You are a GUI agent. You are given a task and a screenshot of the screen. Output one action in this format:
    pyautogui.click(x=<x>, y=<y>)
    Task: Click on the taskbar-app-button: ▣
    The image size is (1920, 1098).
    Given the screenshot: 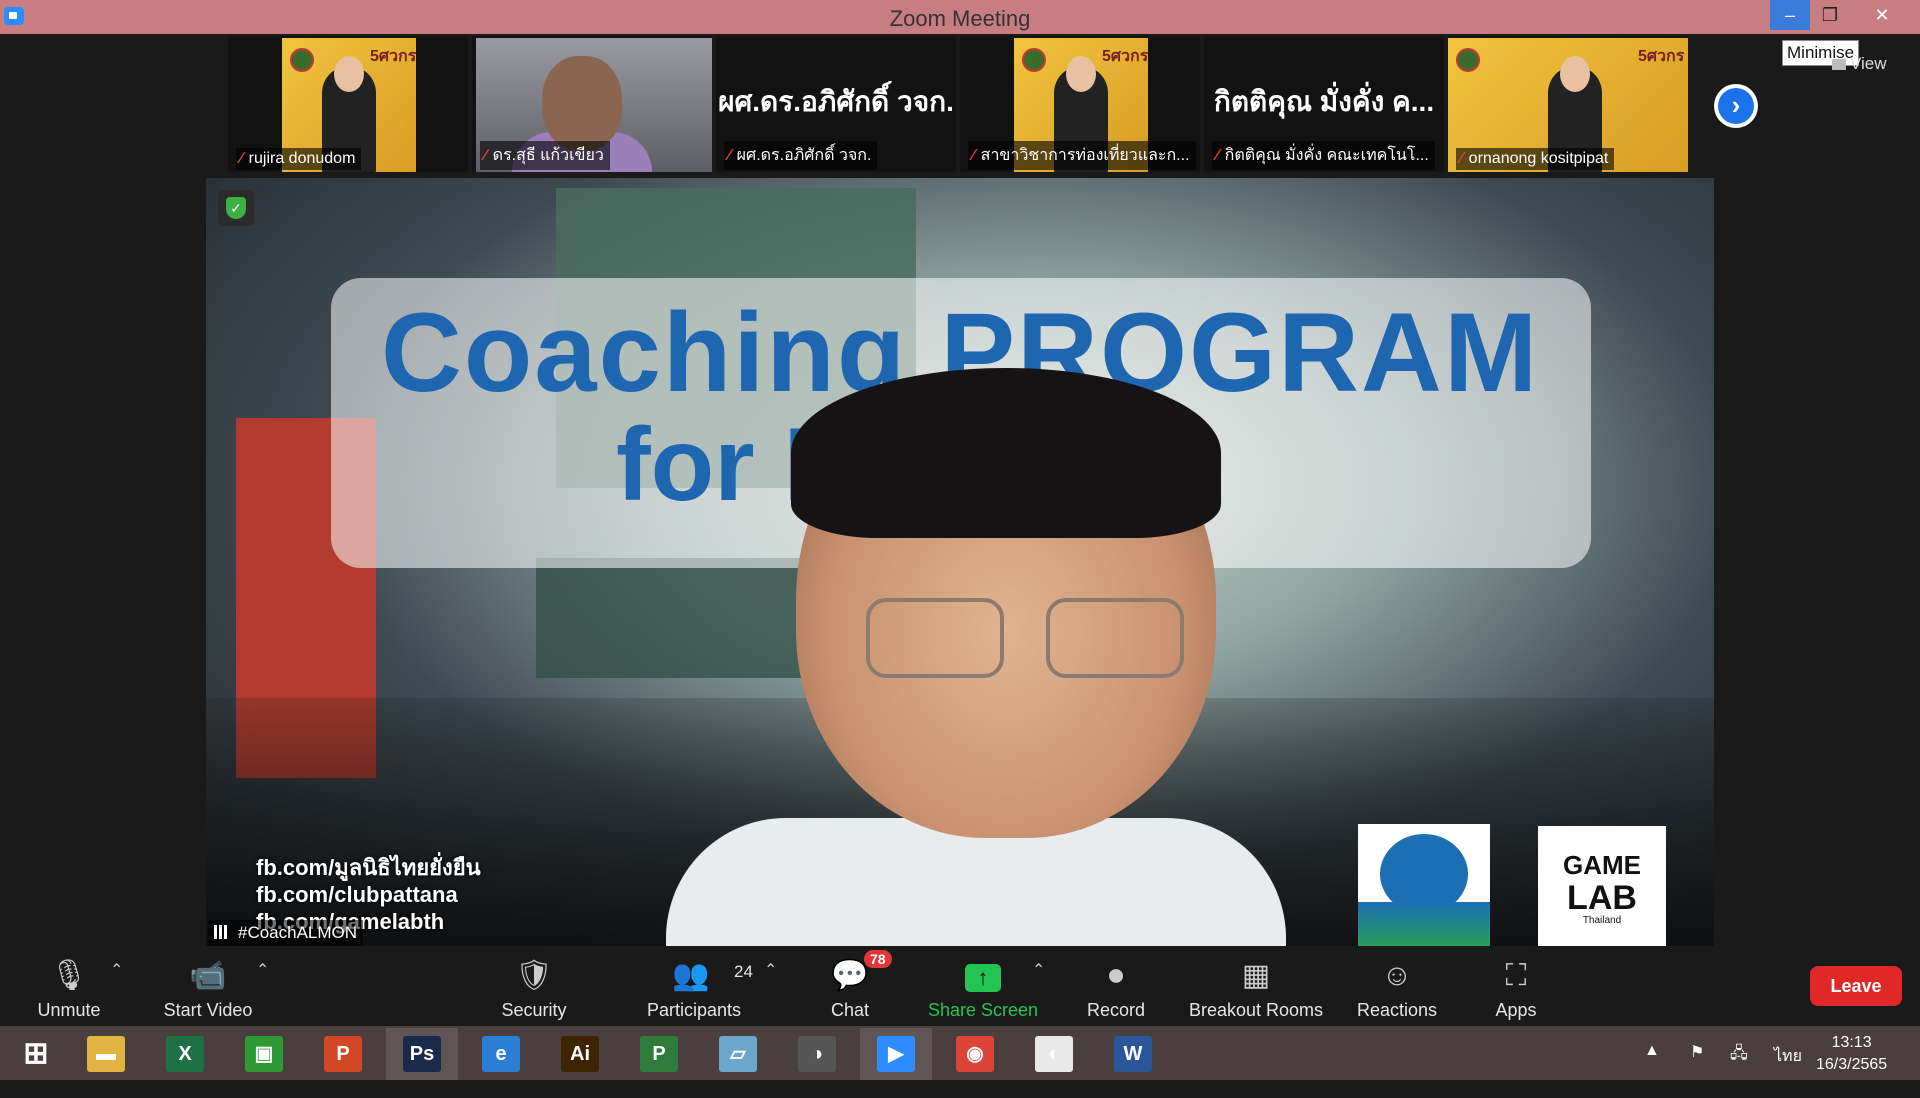 What is the action you would take?
    pyautogui.click(x=264, y=1054)
    